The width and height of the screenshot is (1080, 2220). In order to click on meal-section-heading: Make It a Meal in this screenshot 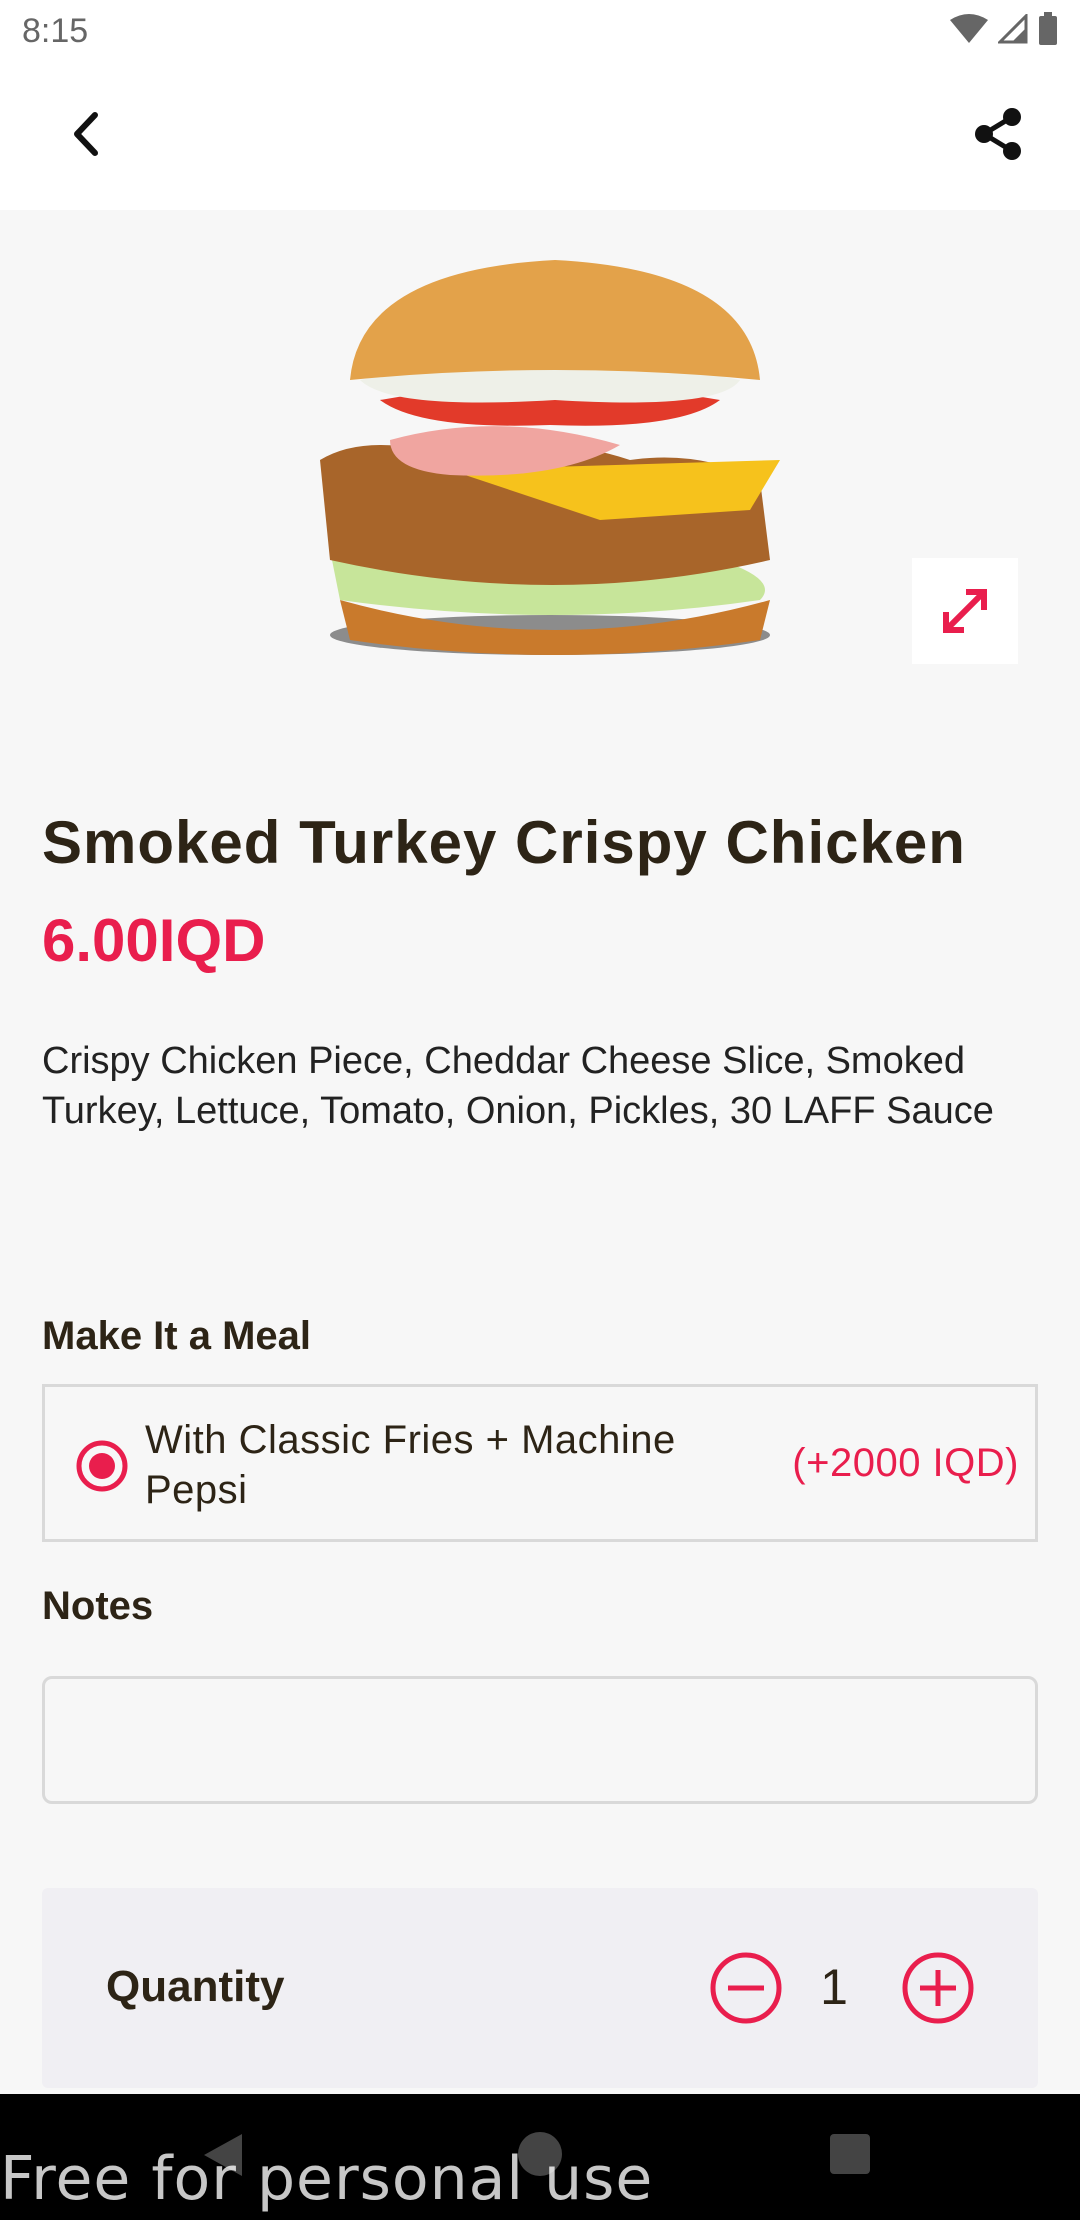, I will do `click(177, 1336)`.